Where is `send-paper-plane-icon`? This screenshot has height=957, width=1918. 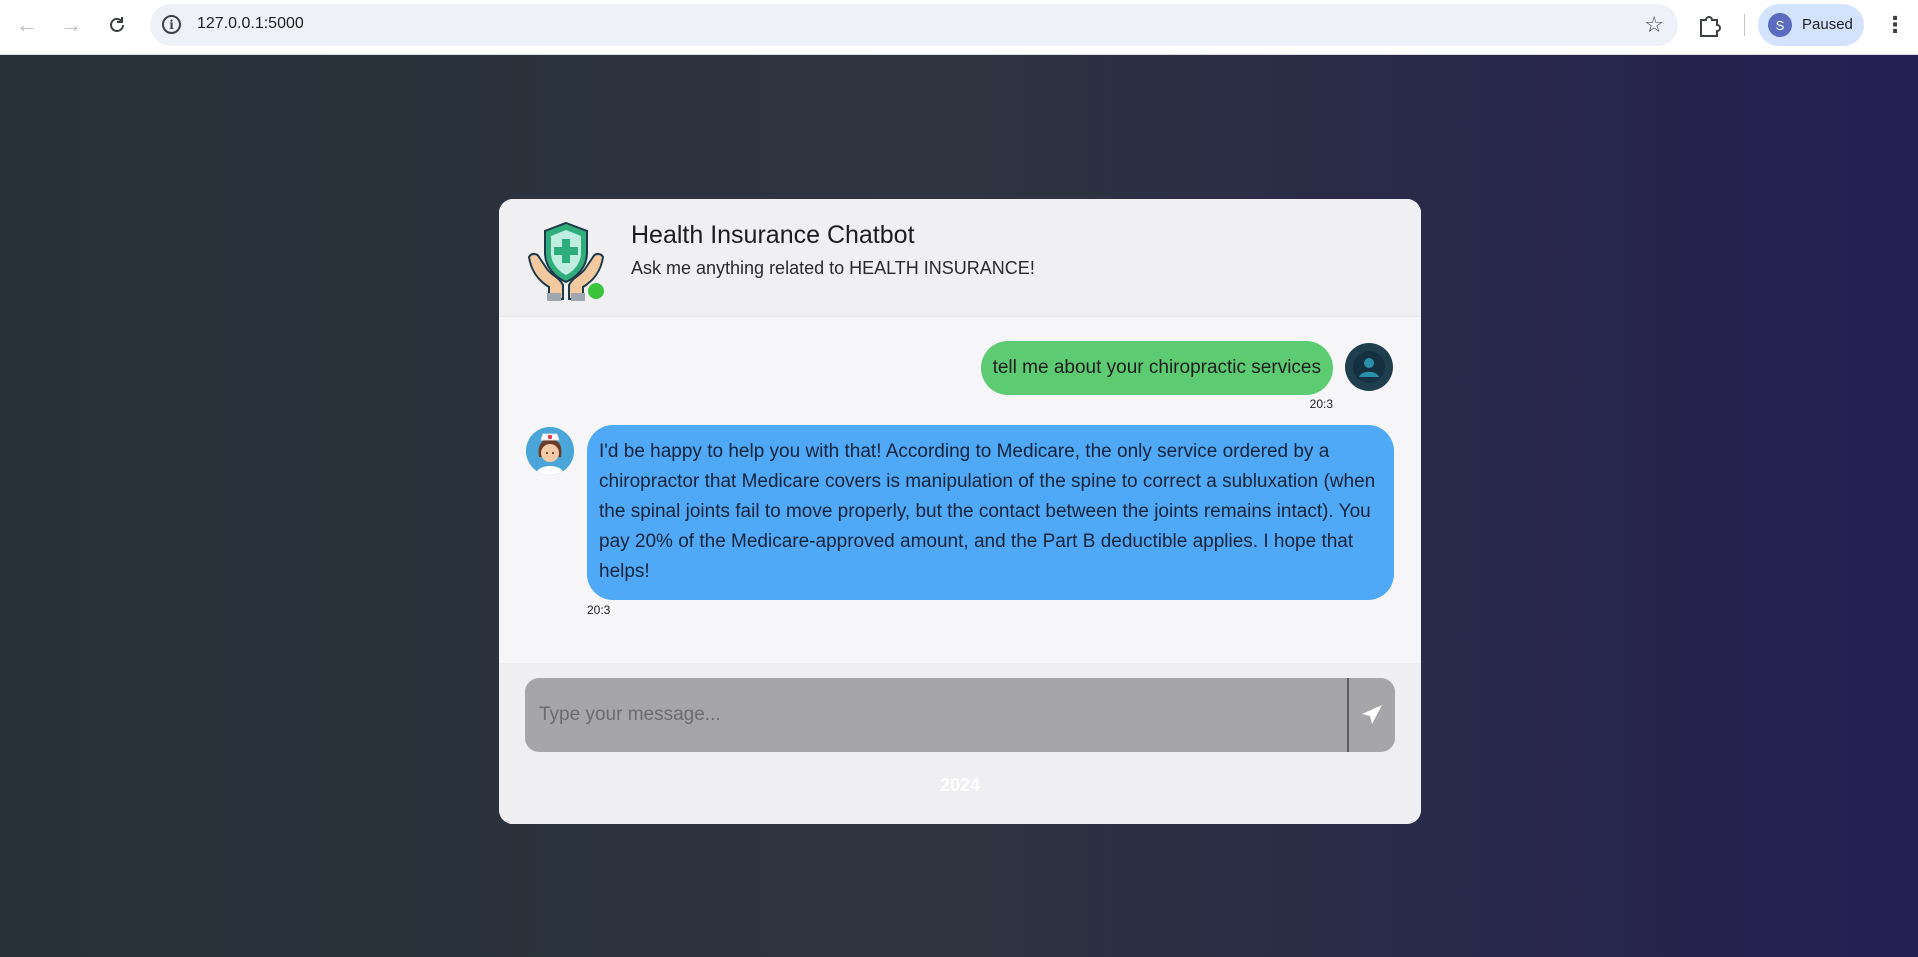
send-paper-plane-icon is located at coordinates (1372, 714).